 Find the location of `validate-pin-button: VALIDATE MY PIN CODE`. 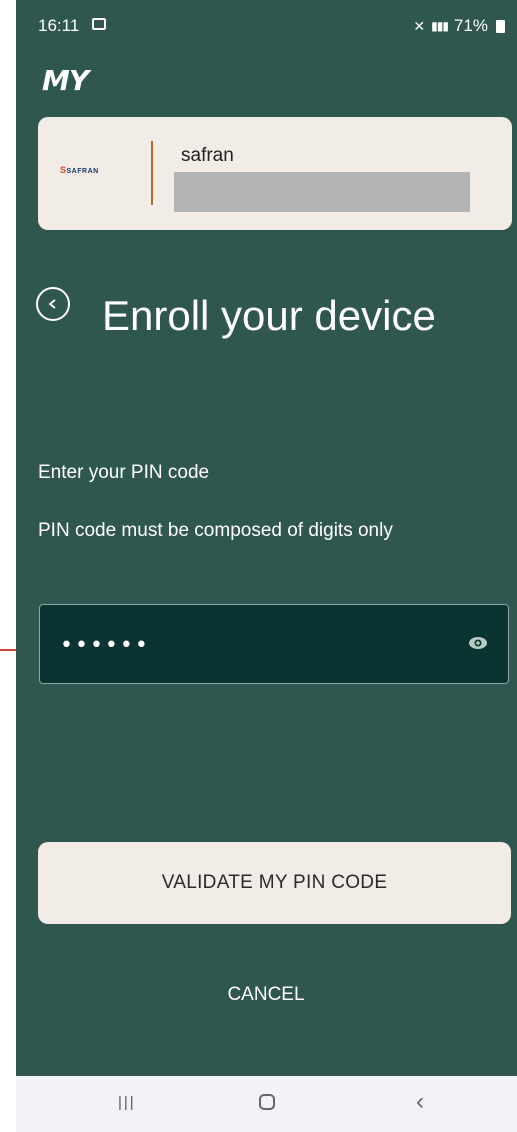

validate-pin-button: VALIDATE MY PIN CODE is located at coordinates (274, 883).